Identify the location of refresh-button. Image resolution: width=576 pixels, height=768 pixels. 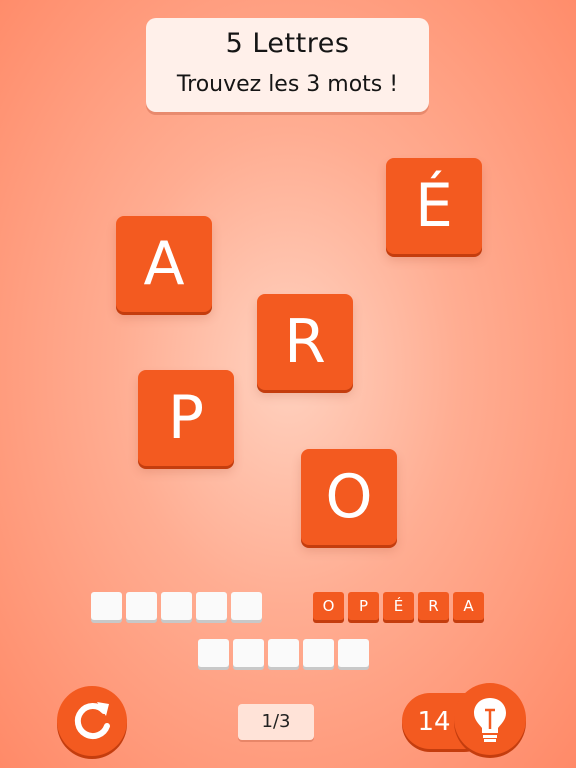
(92, 721).